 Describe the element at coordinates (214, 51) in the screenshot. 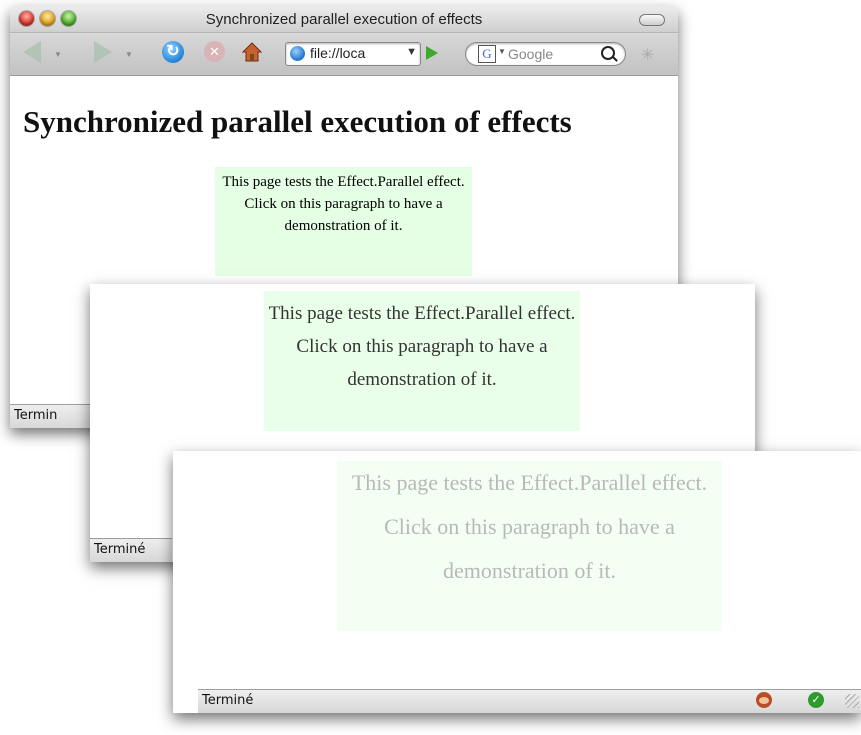

I see `stop-icon: ✕` at that location.